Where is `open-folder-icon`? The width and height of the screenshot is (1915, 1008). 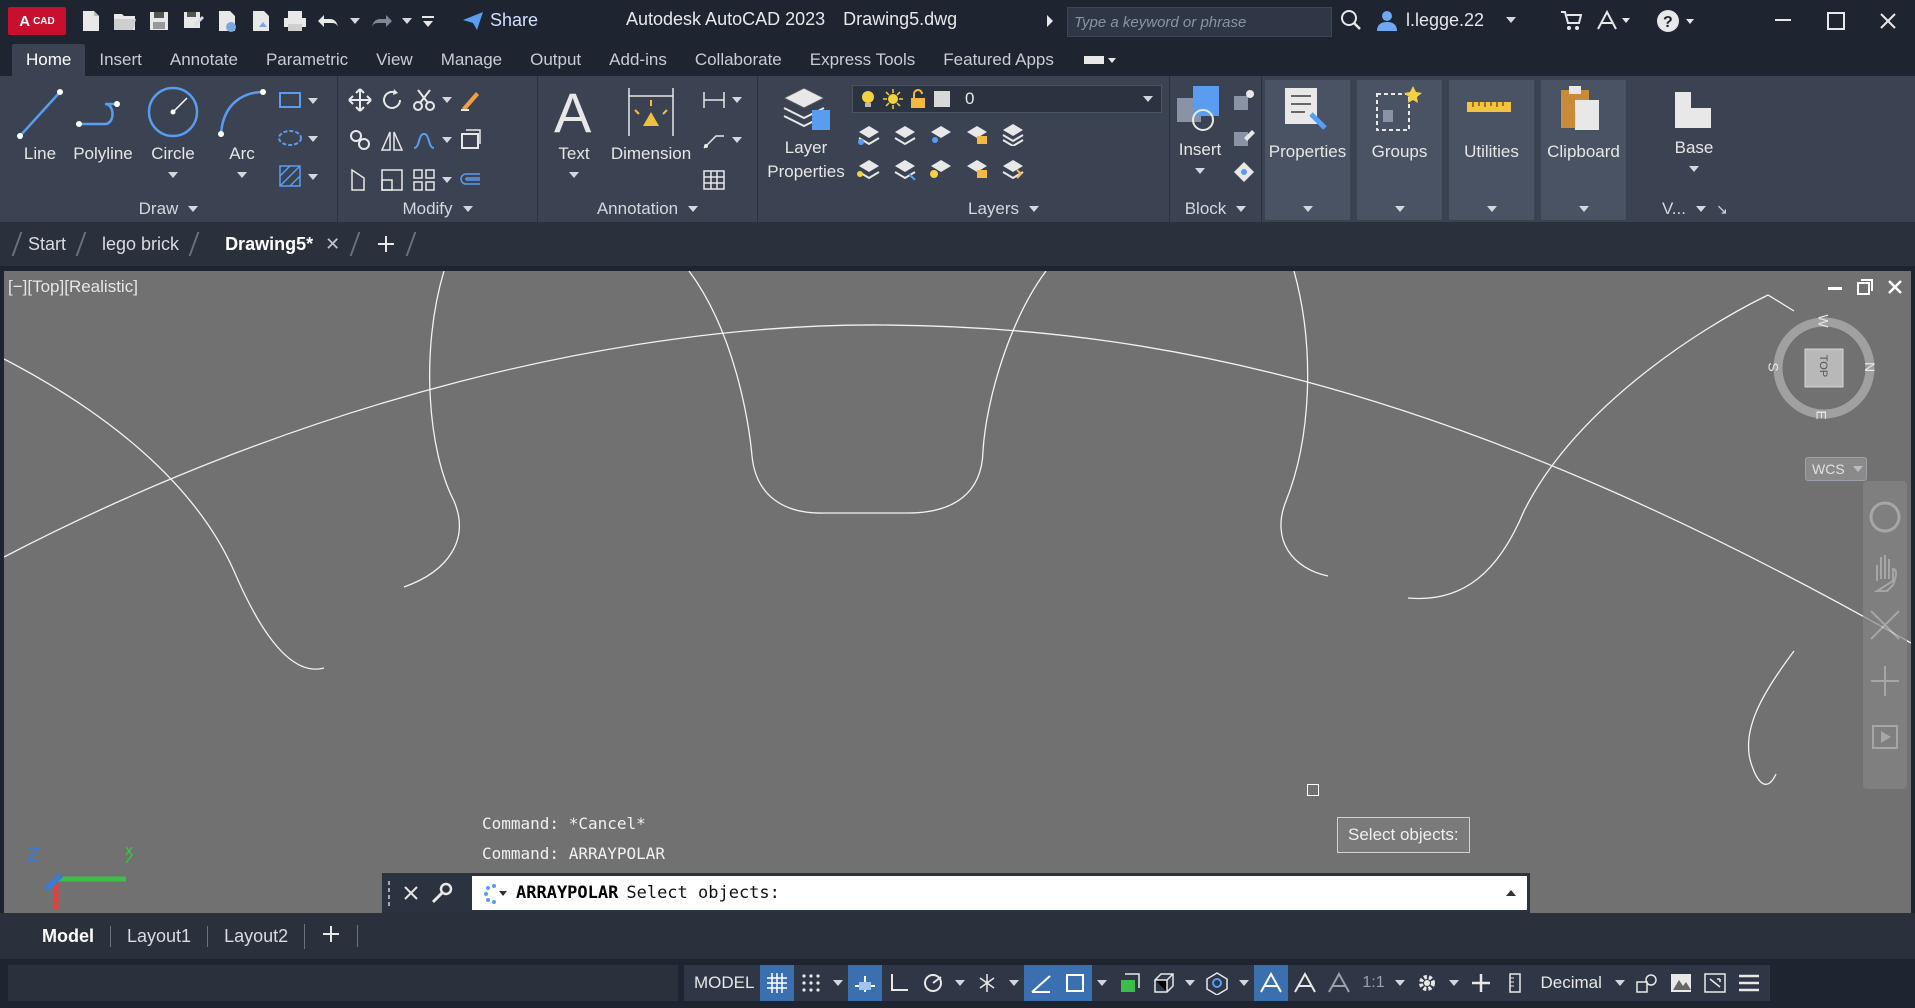 open-folder-icon is located at coordinates (125, 21).